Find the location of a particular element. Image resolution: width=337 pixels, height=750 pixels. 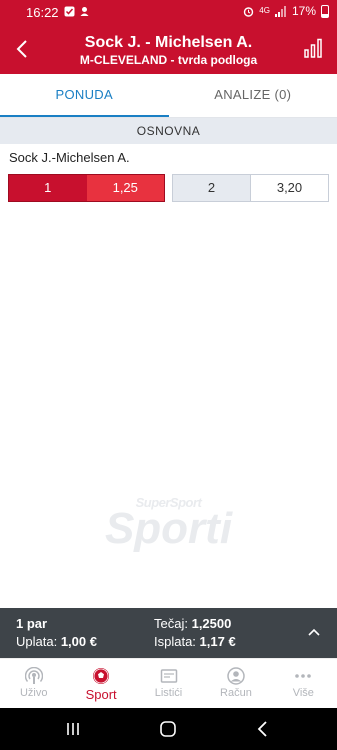

betslip-odds: Tečaj: 1,2500 is located at coordinates (192, 623).